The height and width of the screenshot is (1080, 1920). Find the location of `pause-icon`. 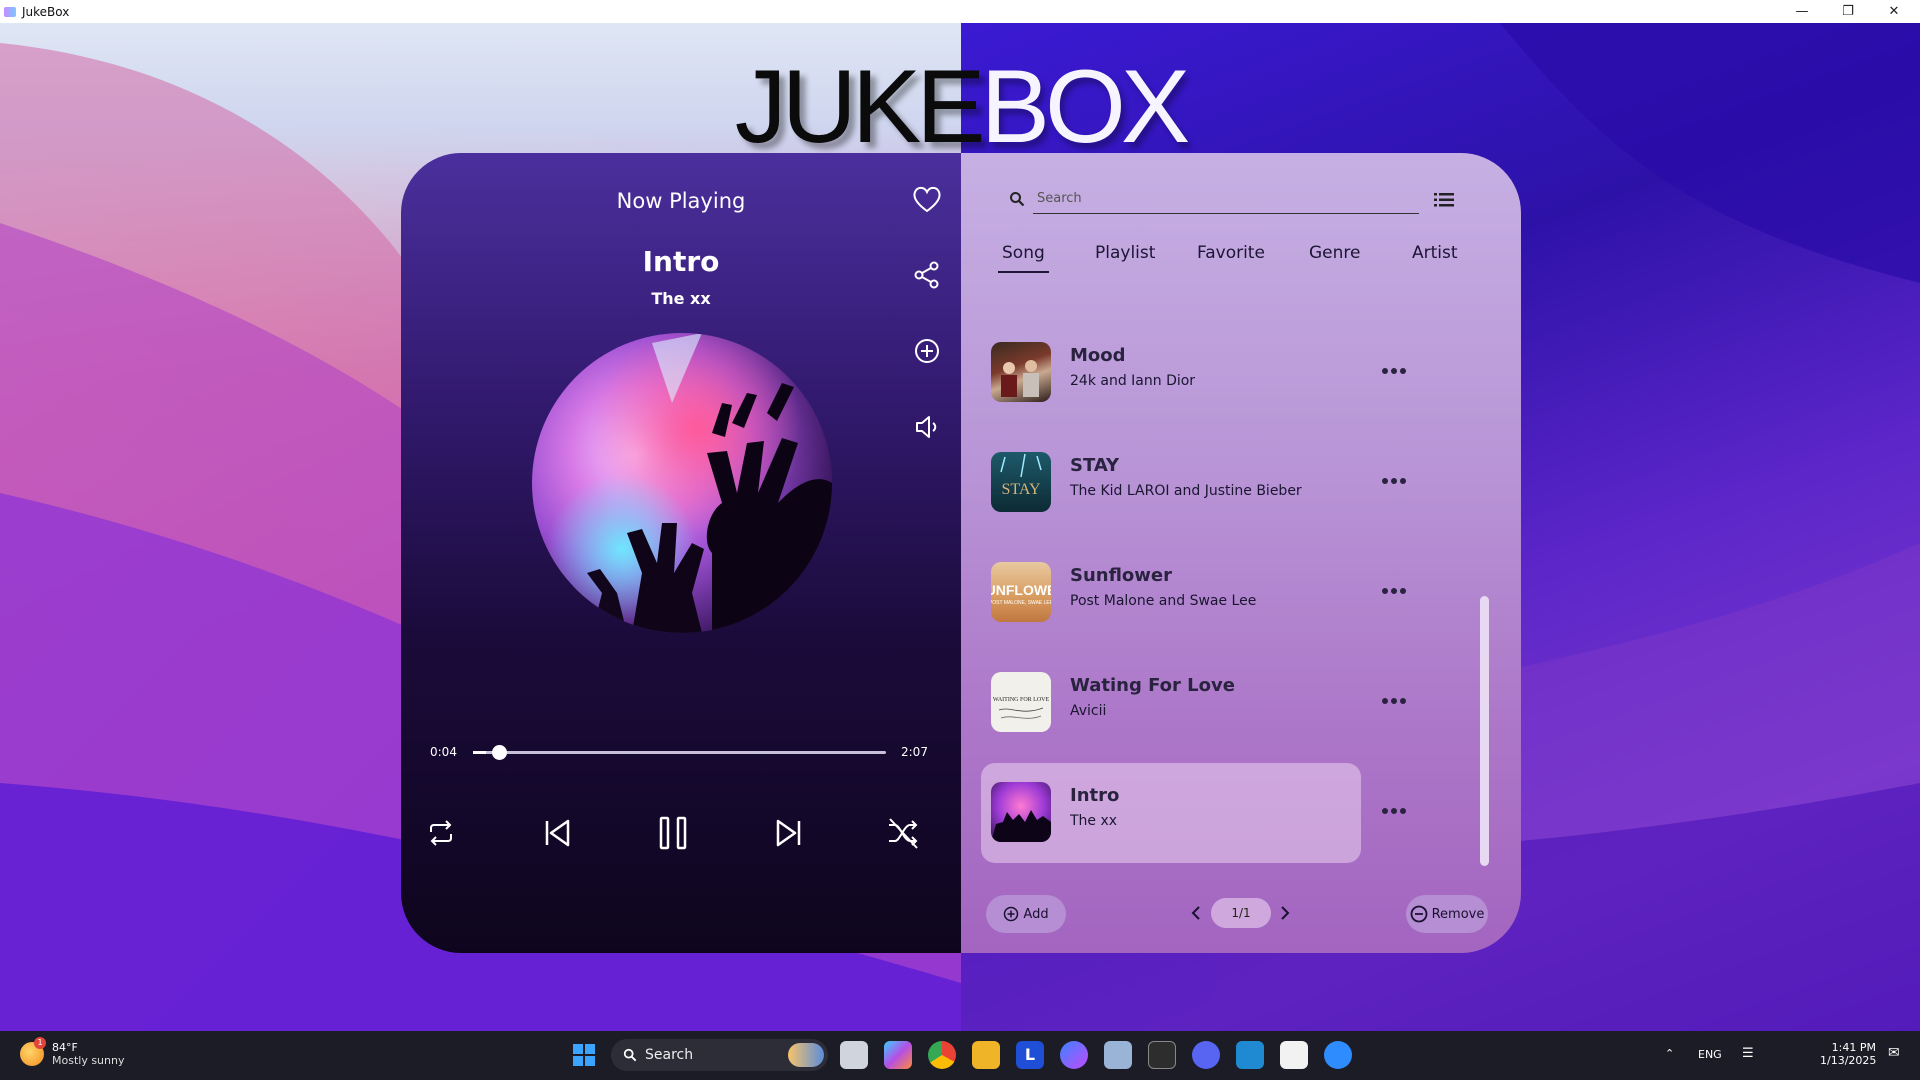

pause-icon is located at coordinates (673, 833).